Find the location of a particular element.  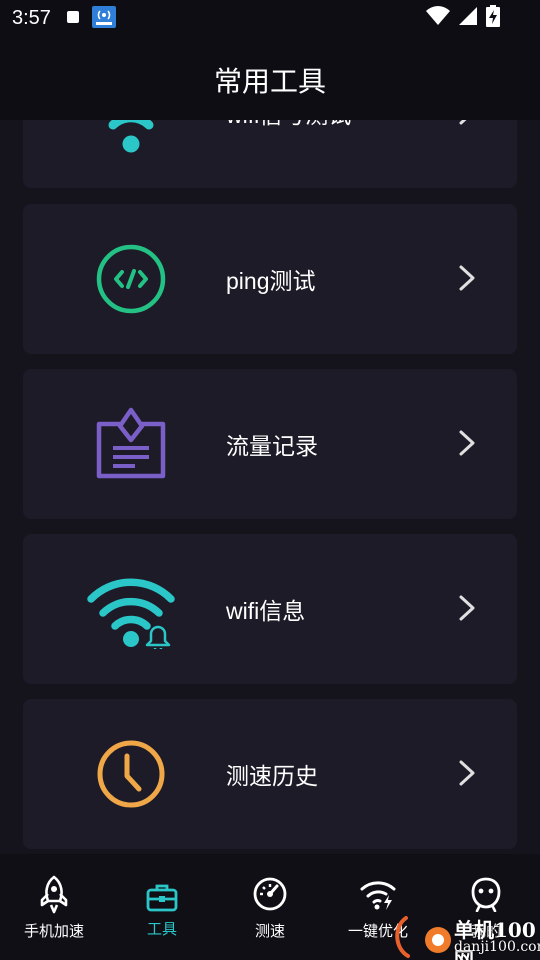

tool-card-traffic-record: 流量记录 is located at coordinates (270, 444).